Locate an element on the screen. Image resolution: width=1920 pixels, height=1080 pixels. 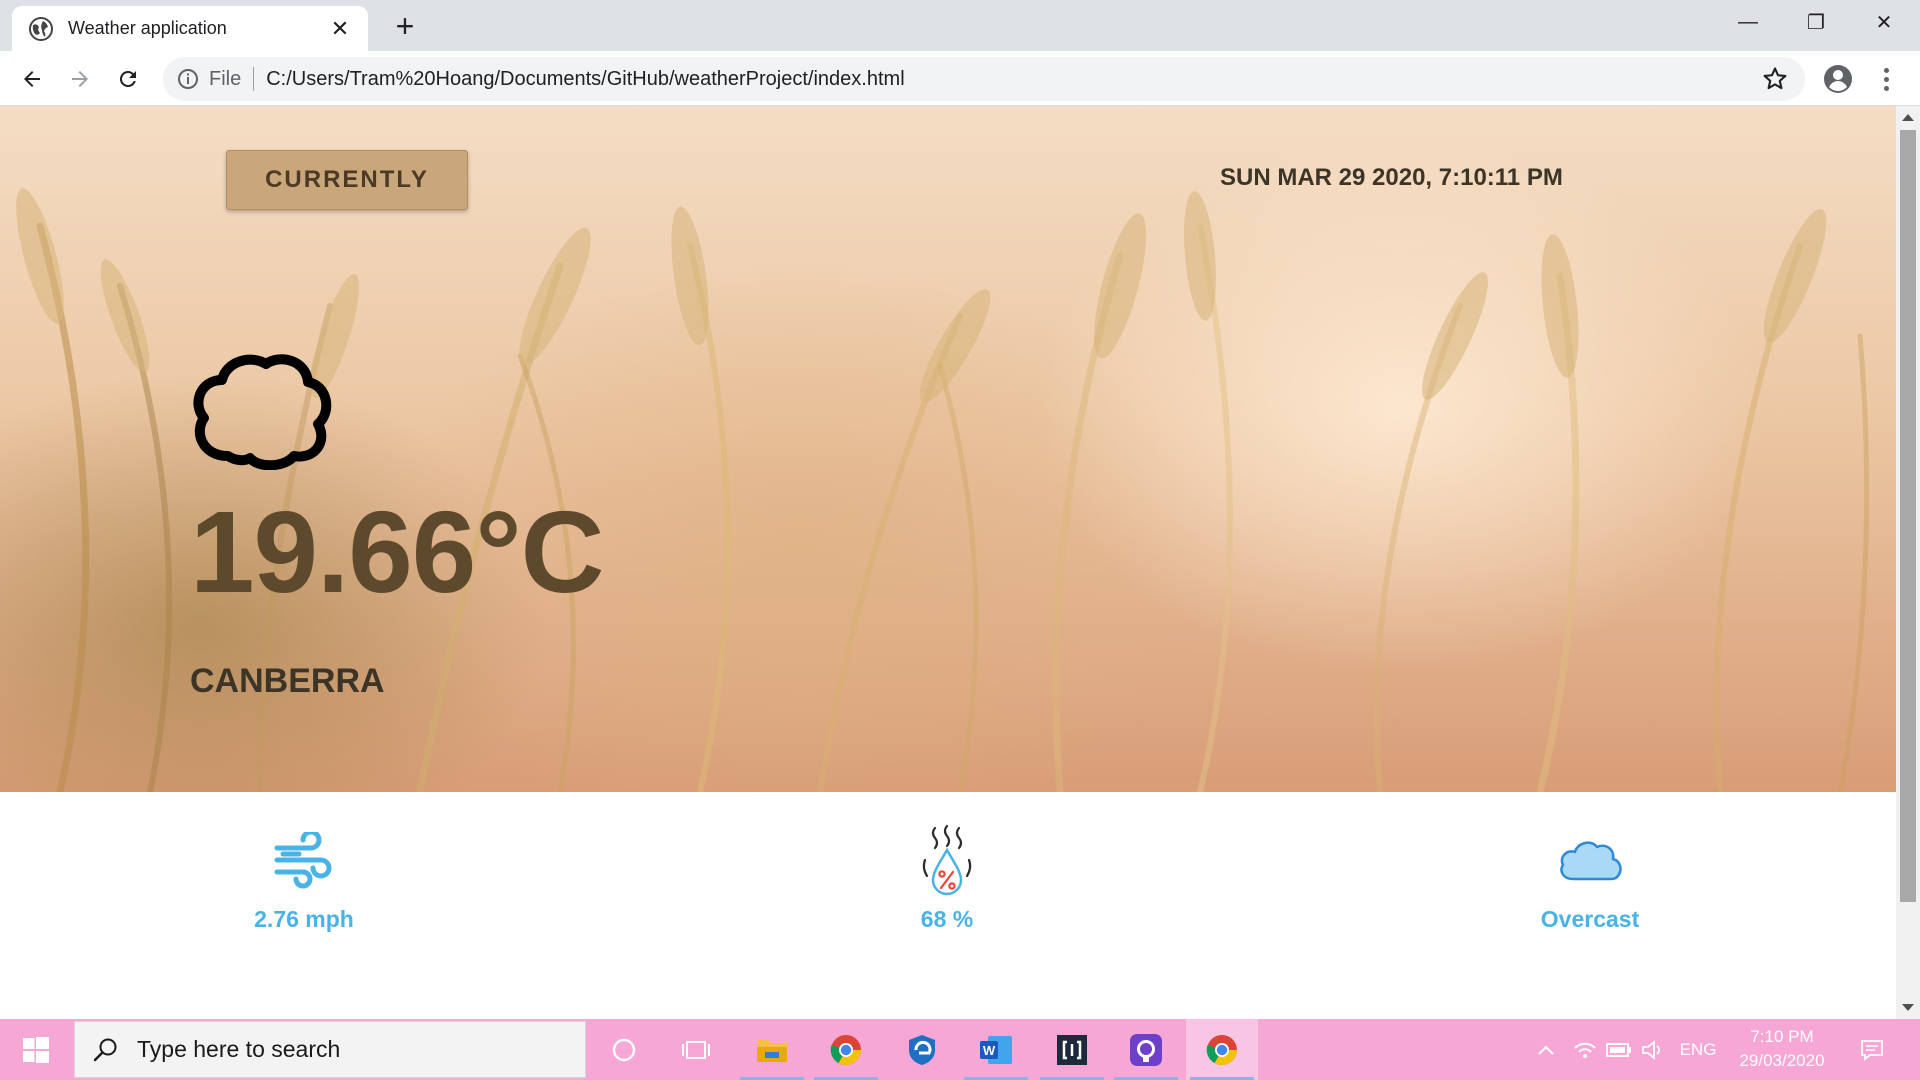
system-clock: 7:10 PM 29/03/2020 is located at coordinates (1782, 1049).